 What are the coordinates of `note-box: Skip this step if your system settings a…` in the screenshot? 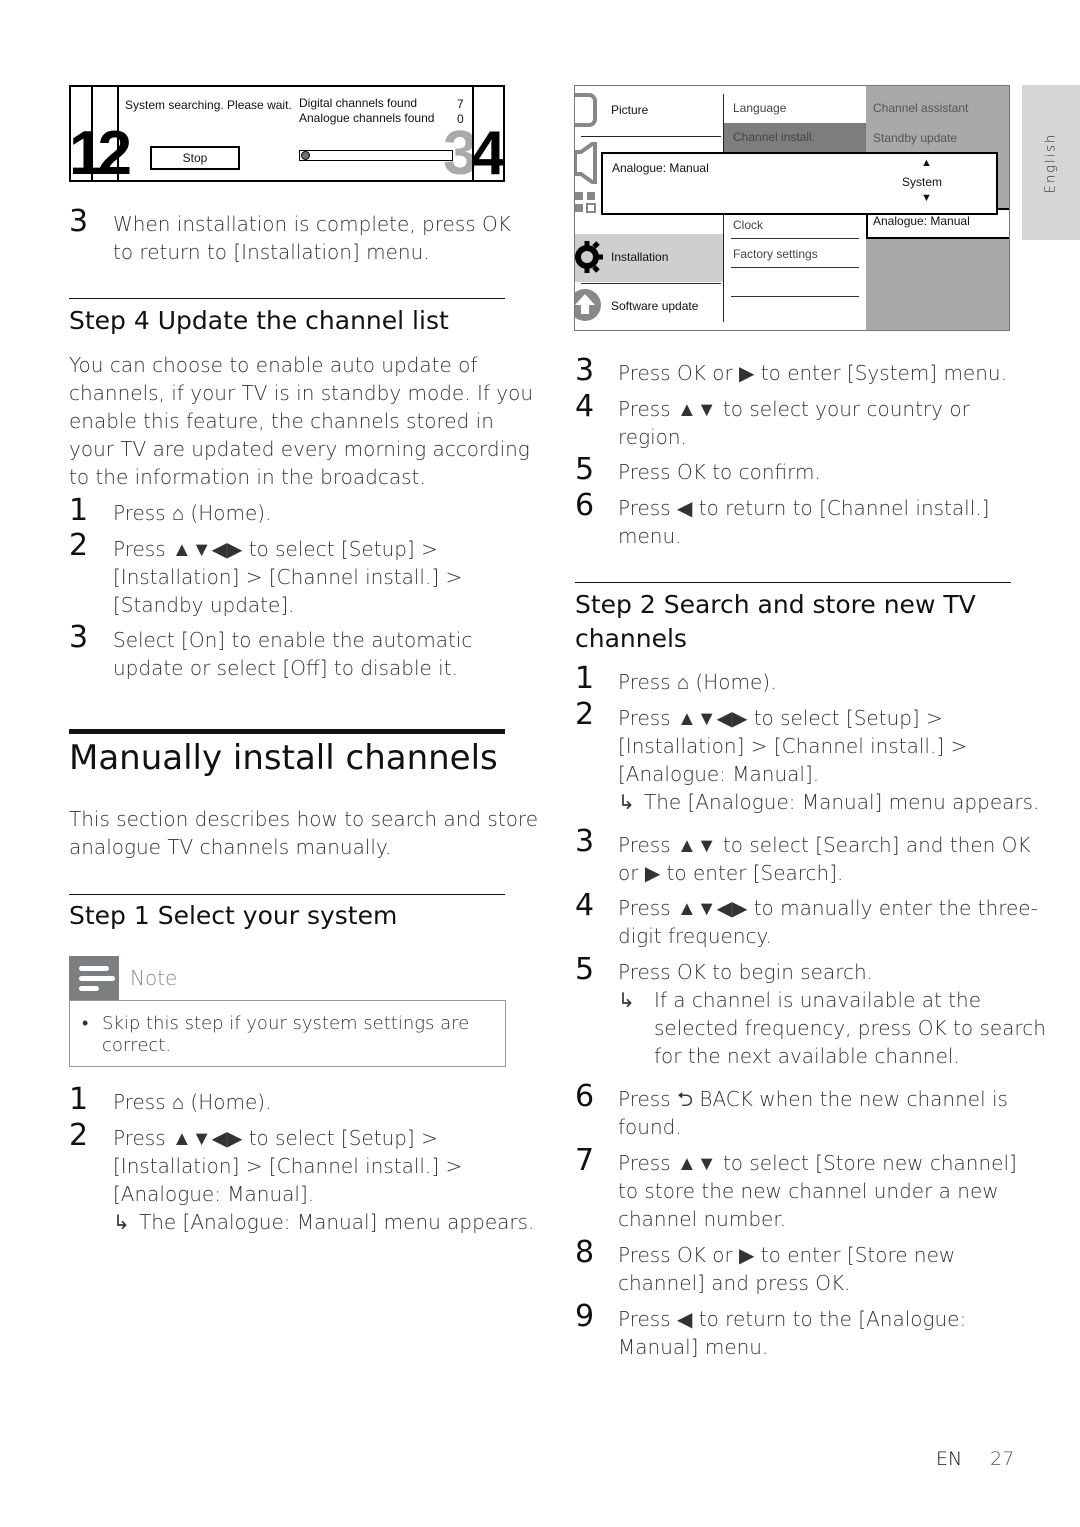 It's located at (287, 1033).